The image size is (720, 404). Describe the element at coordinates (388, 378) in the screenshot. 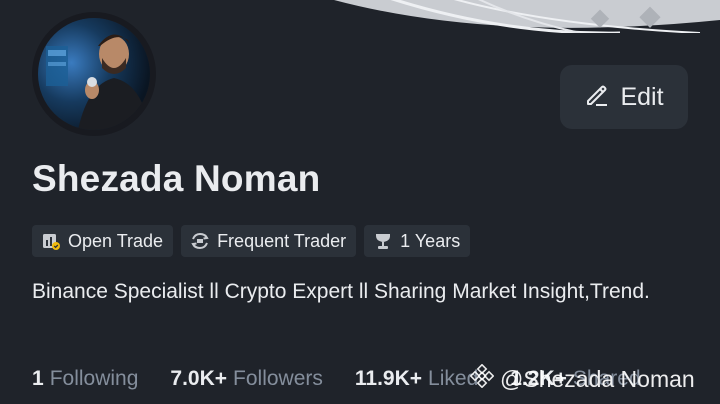

I see `stat-value: 11.9K+` at that location.